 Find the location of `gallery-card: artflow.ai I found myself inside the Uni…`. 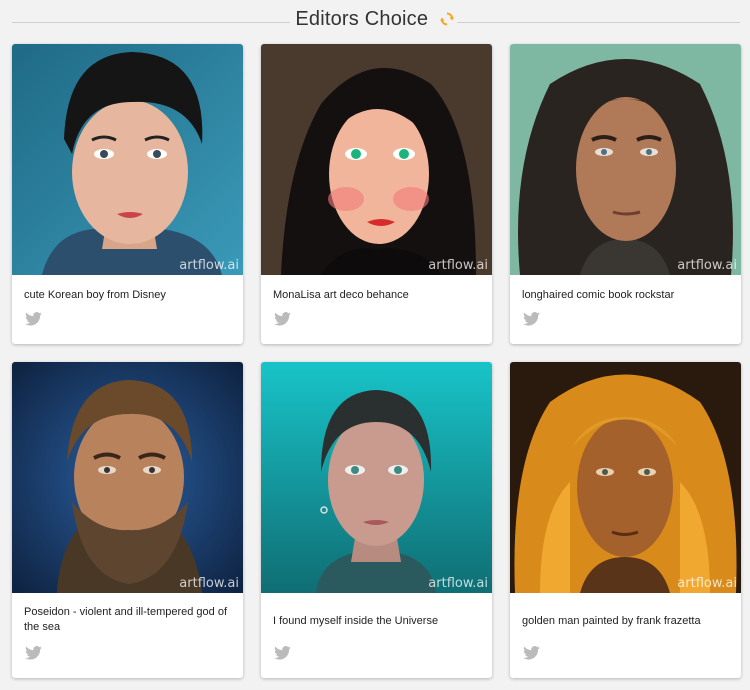

gallery-card: artflow.ai I found myself inside the Uni… is located at coordinates (376, 520).